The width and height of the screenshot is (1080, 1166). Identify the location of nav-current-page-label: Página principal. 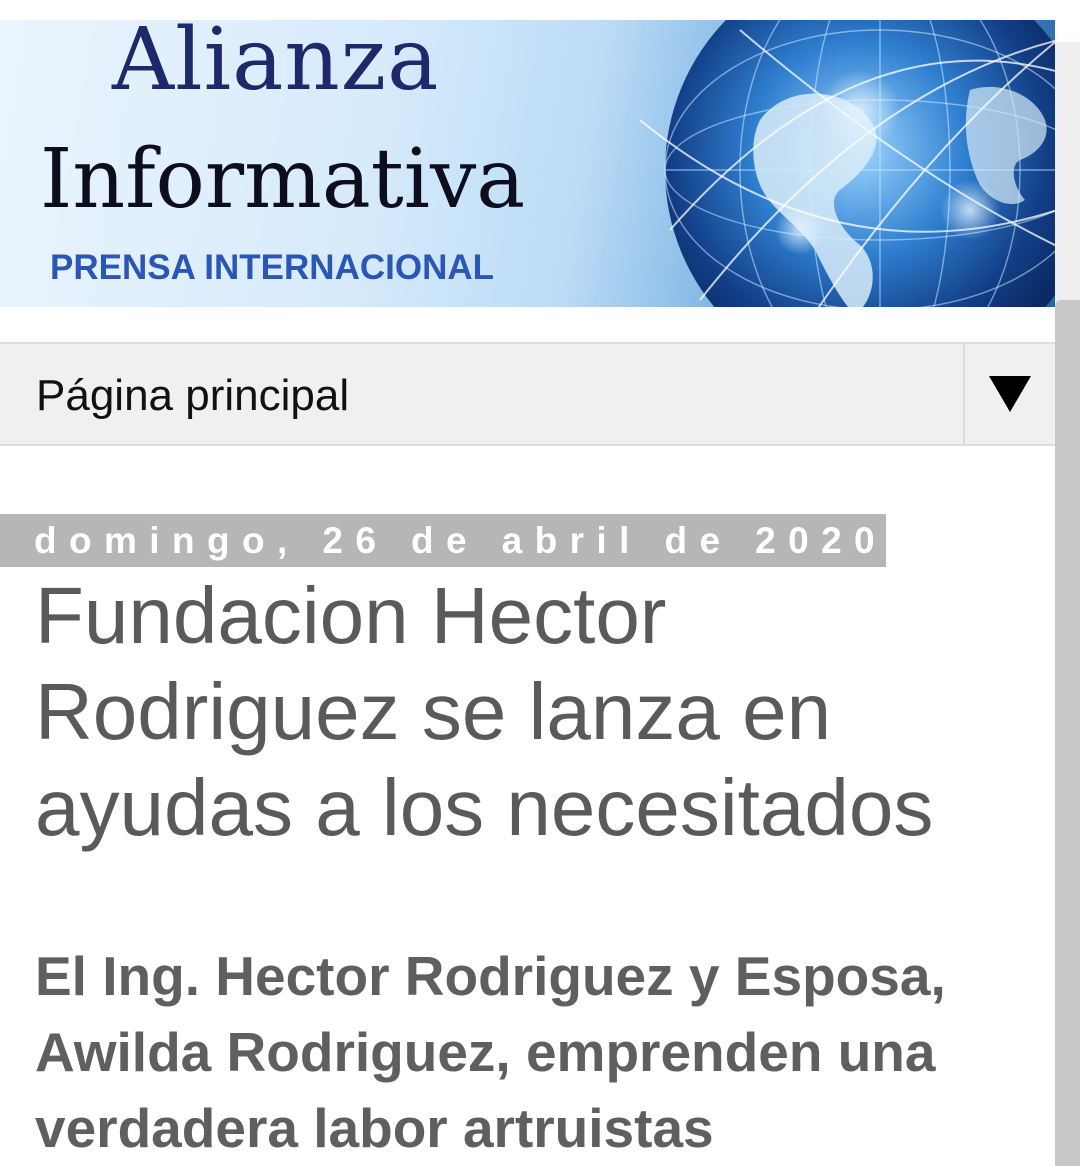
(192, 396).